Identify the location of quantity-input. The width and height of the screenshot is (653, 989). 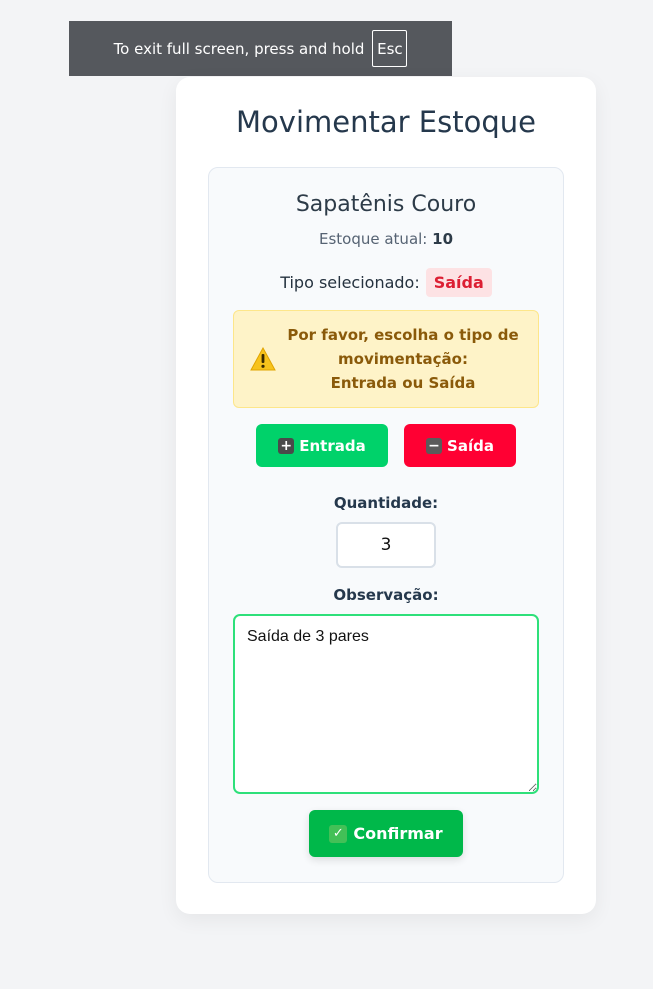
(386, 545).